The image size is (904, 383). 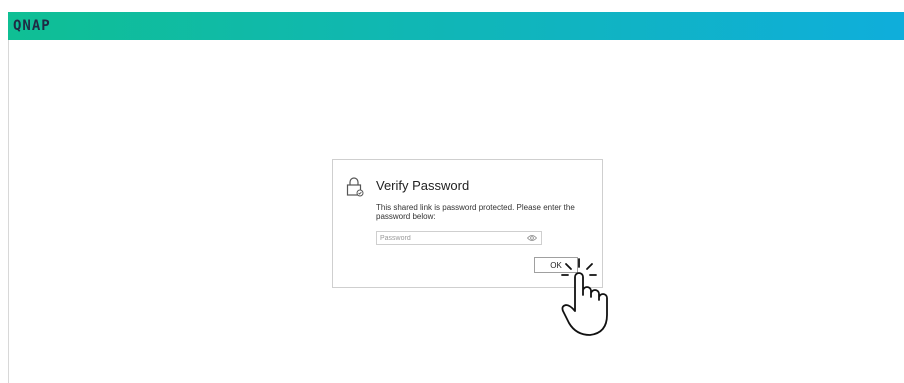 What do you see at coordinates (452, 6) in the screenshot?
I see `frame-top` at bounding box center [452, 6].